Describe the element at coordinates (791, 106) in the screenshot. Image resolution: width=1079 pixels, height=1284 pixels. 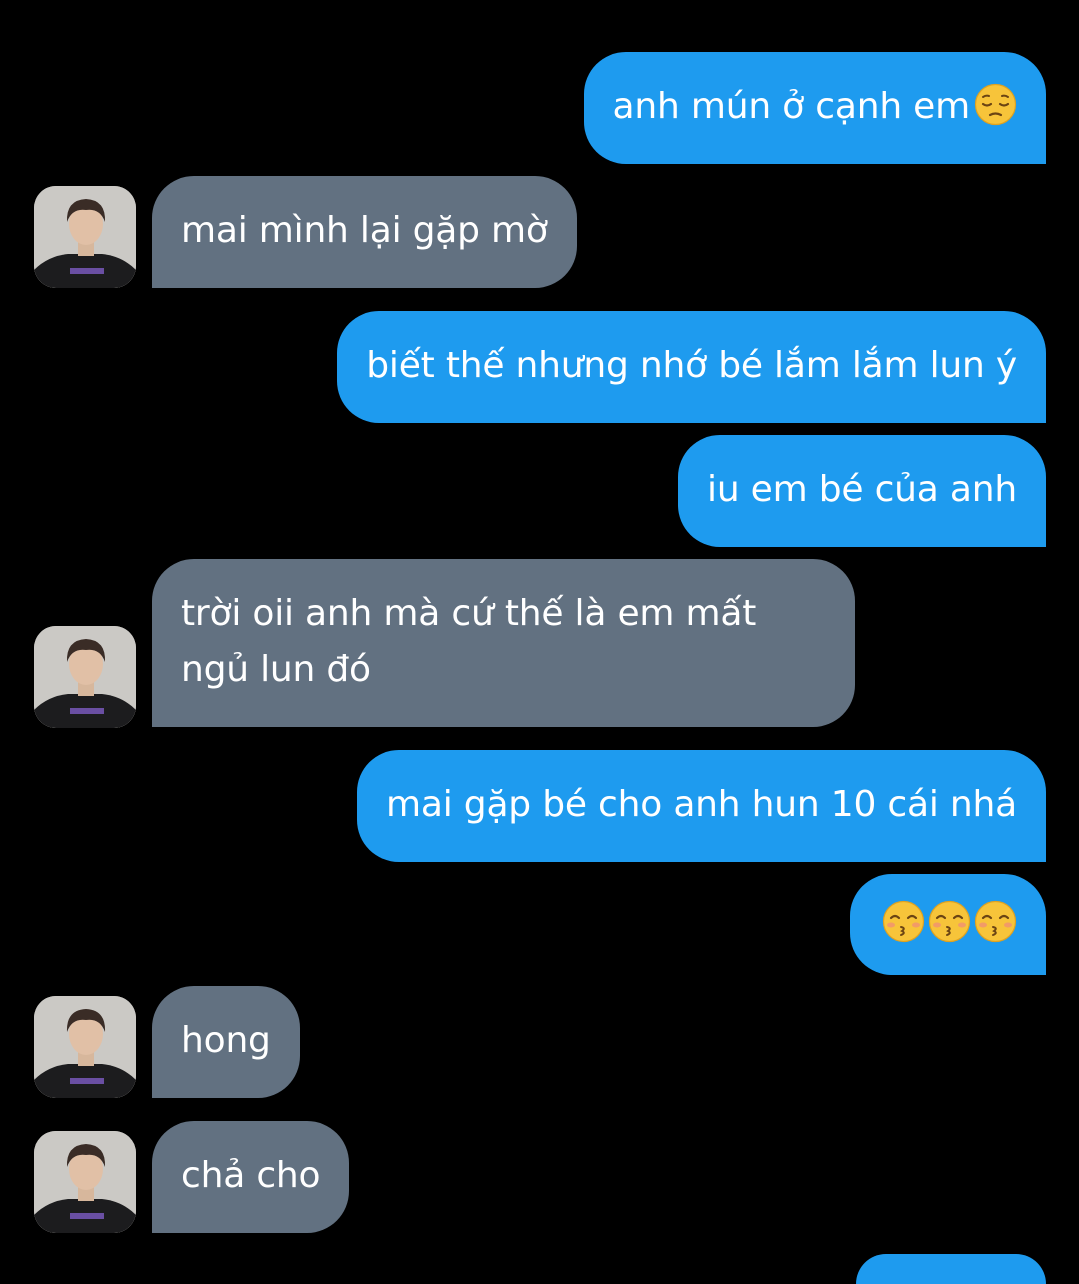
I see `message-text: anh mún ở cạnh em` at that location.